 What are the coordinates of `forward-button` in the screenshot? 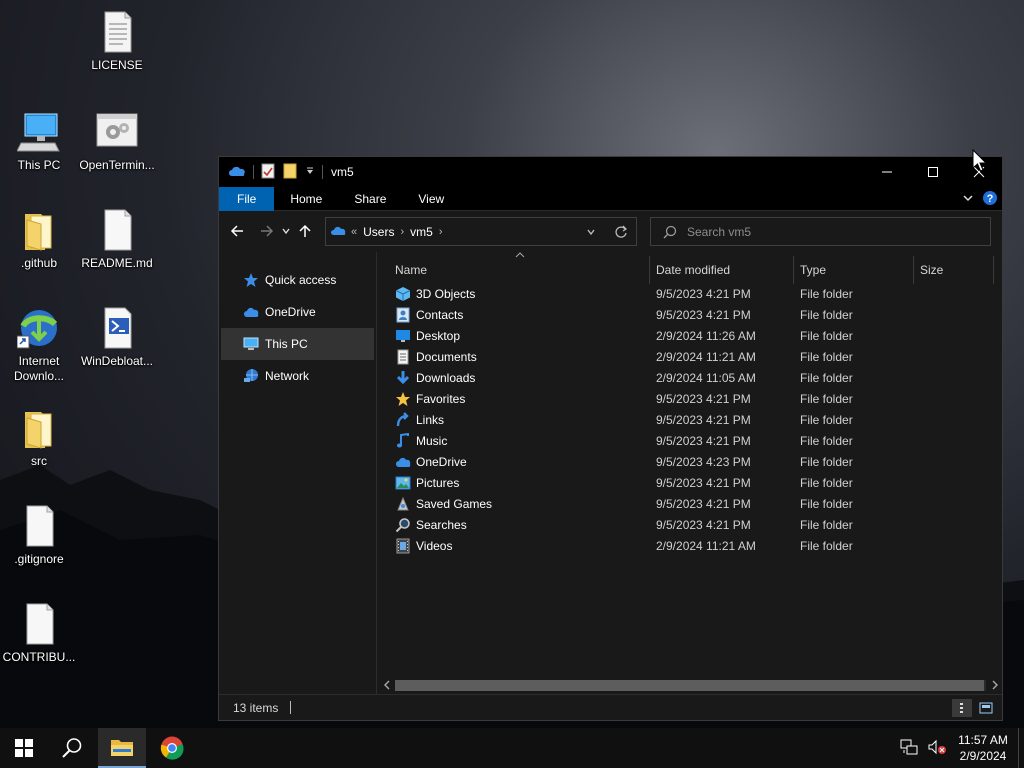 It's located at (267, 231).